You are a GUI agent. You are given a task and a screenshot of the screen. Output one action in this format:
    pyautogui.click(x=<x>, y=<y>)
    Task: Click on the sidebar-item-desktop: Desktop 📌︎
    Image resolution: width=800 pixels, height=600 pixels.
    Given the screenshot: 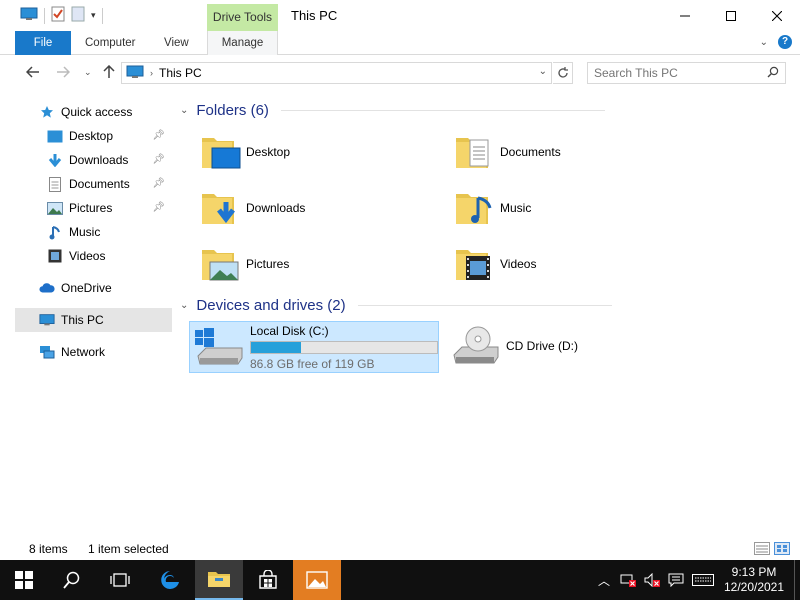 What is the action you would take?
    pyautogui.click(x=109, y=136)
    